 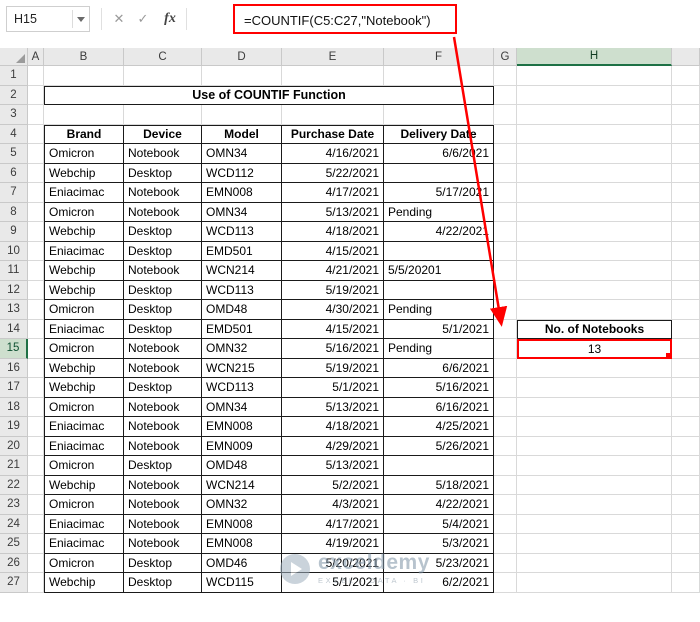 What do you see at coordinates (333, 115) in the screenshot?
I see `cell-e3` at bounding box center [333, 115].